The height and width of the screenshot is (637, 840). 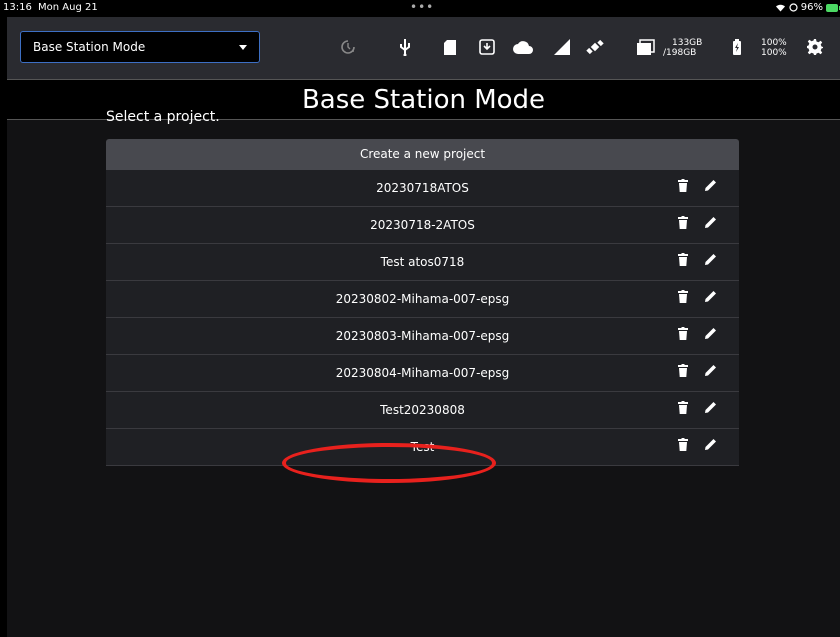 I want to click on battery-percent: 96%, so click(x=811, y=7).